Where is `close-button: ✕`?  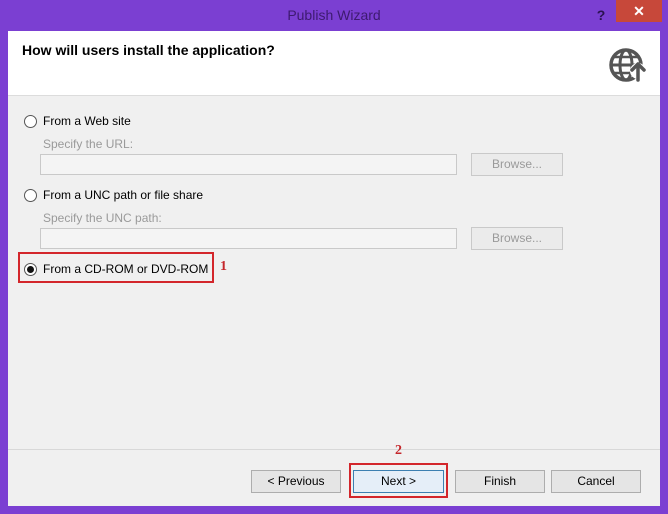
close-button: ✕ is located at coordinates (639, 11).